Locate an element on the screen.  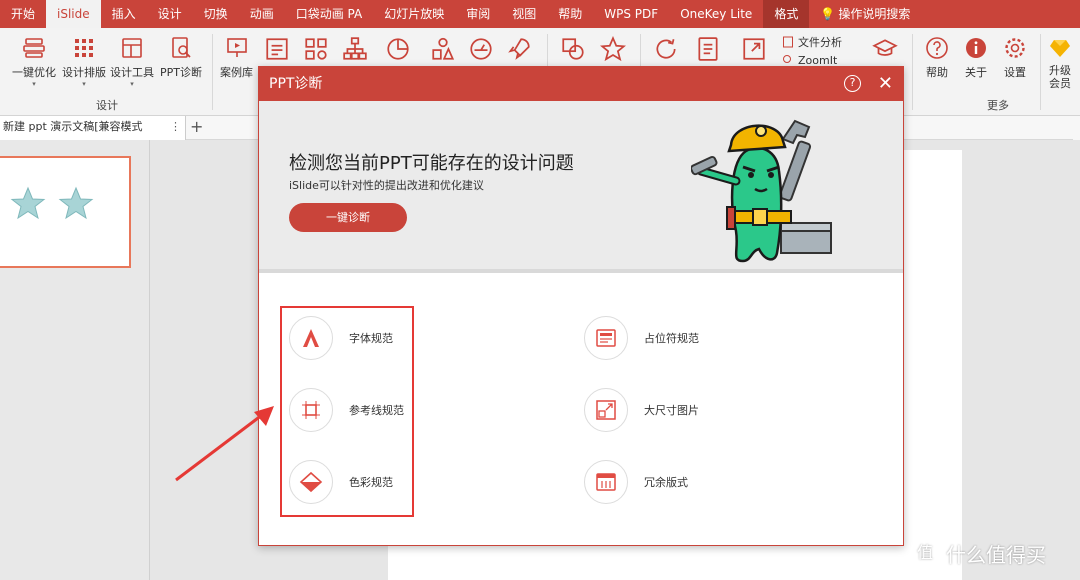
tab-review: 审阅 is located at coordinates (478, 14).